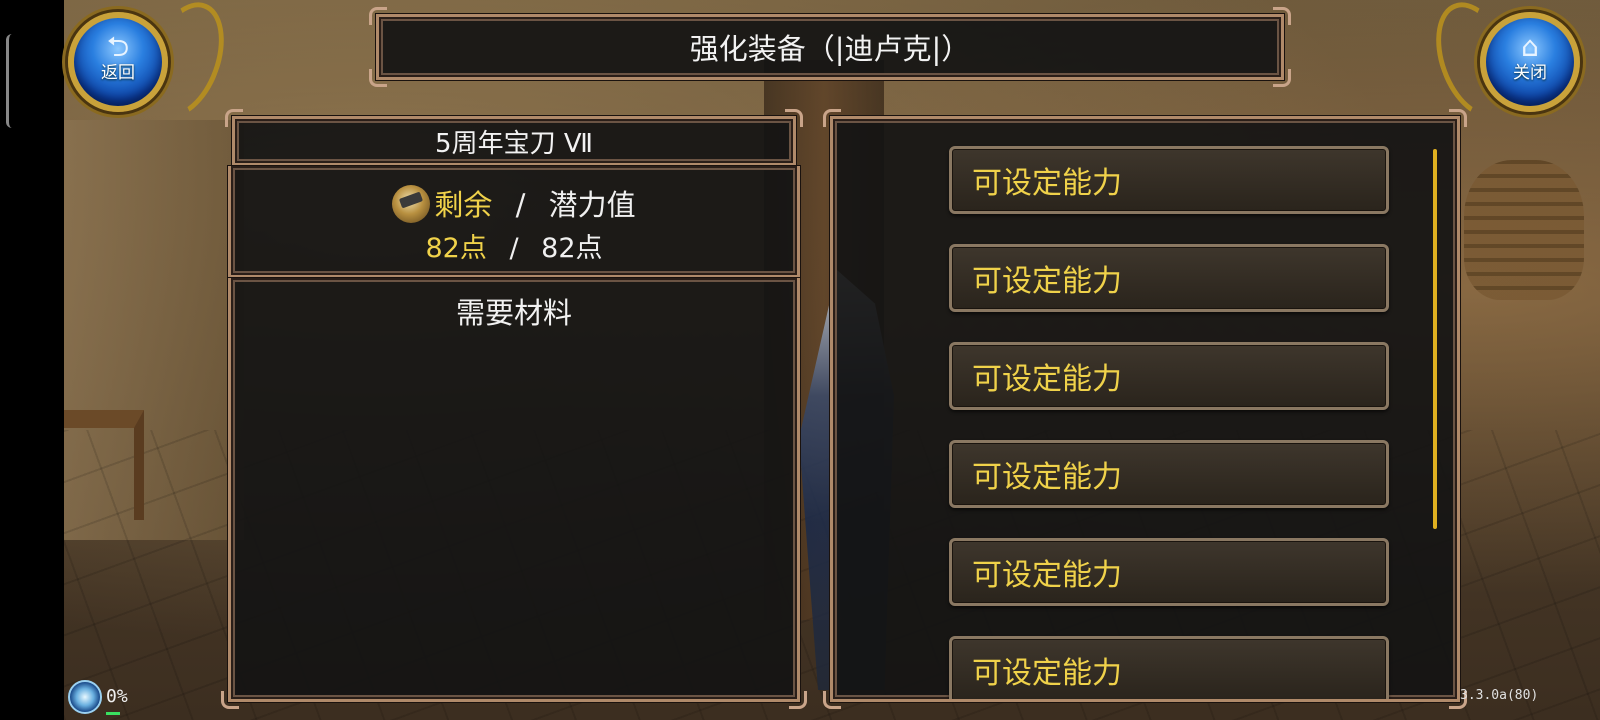  Describe the element at coordinates (1530, 73) in the screenshot. I see `close-button-label: 关闭` at that location.